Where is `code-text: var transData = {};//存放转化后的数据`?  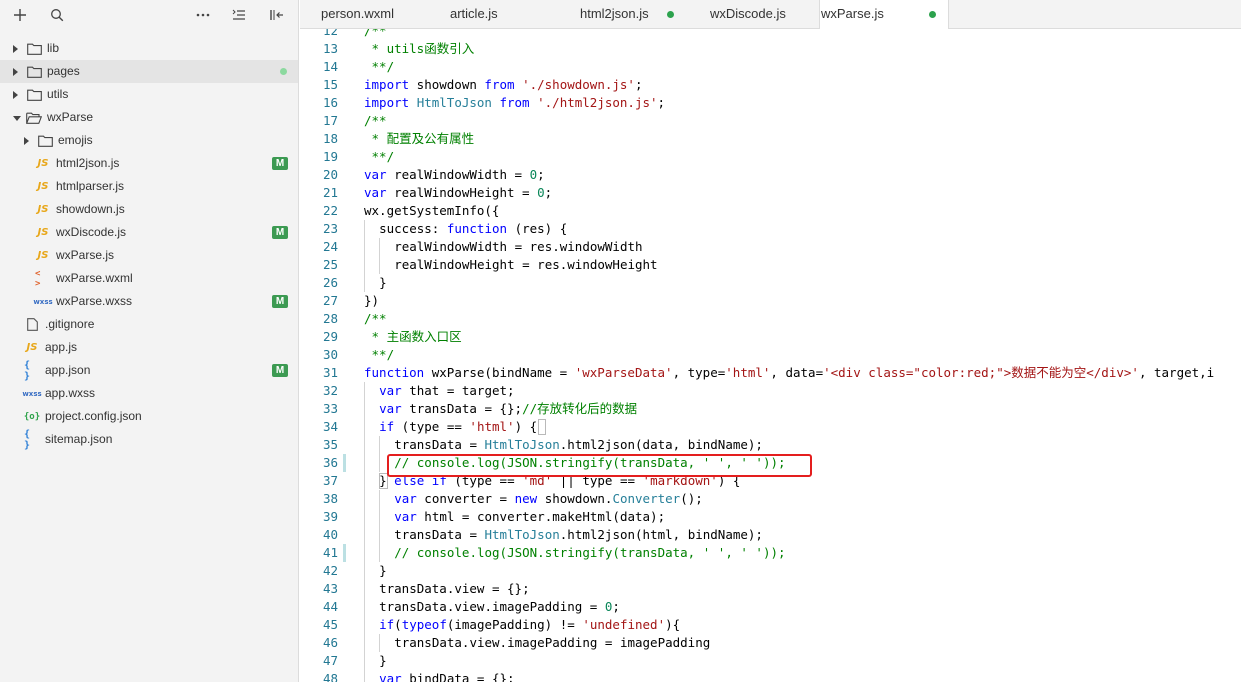 code-text: var transData = {};//存放转化后的数据 is located at coordinates (508, 409).